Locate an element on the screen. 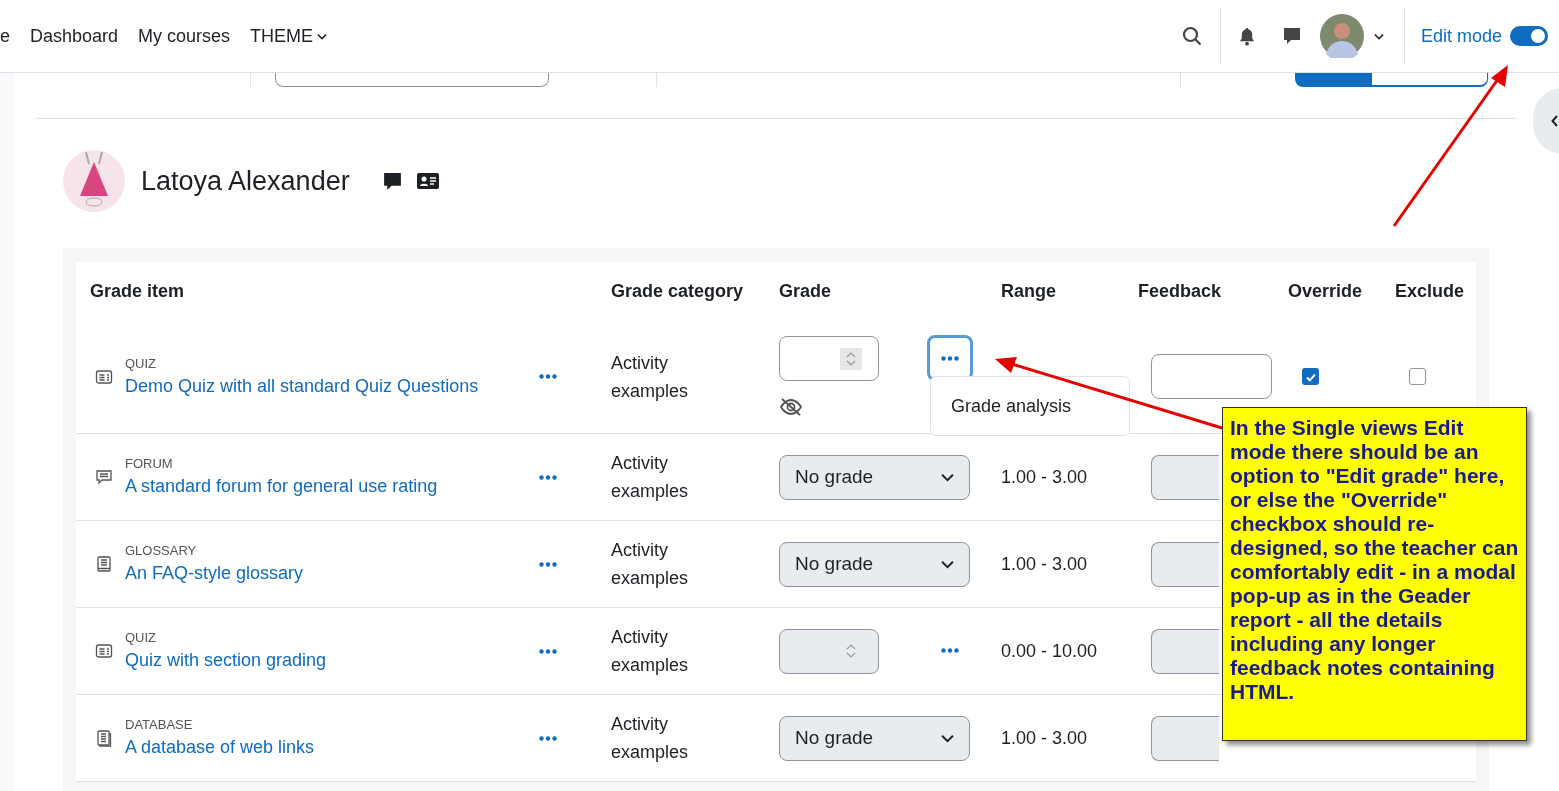 The height and width of the screenshot is (791, 1559). grade-item-link: An FAQ-style glossary is located at coordinates (325, 573).